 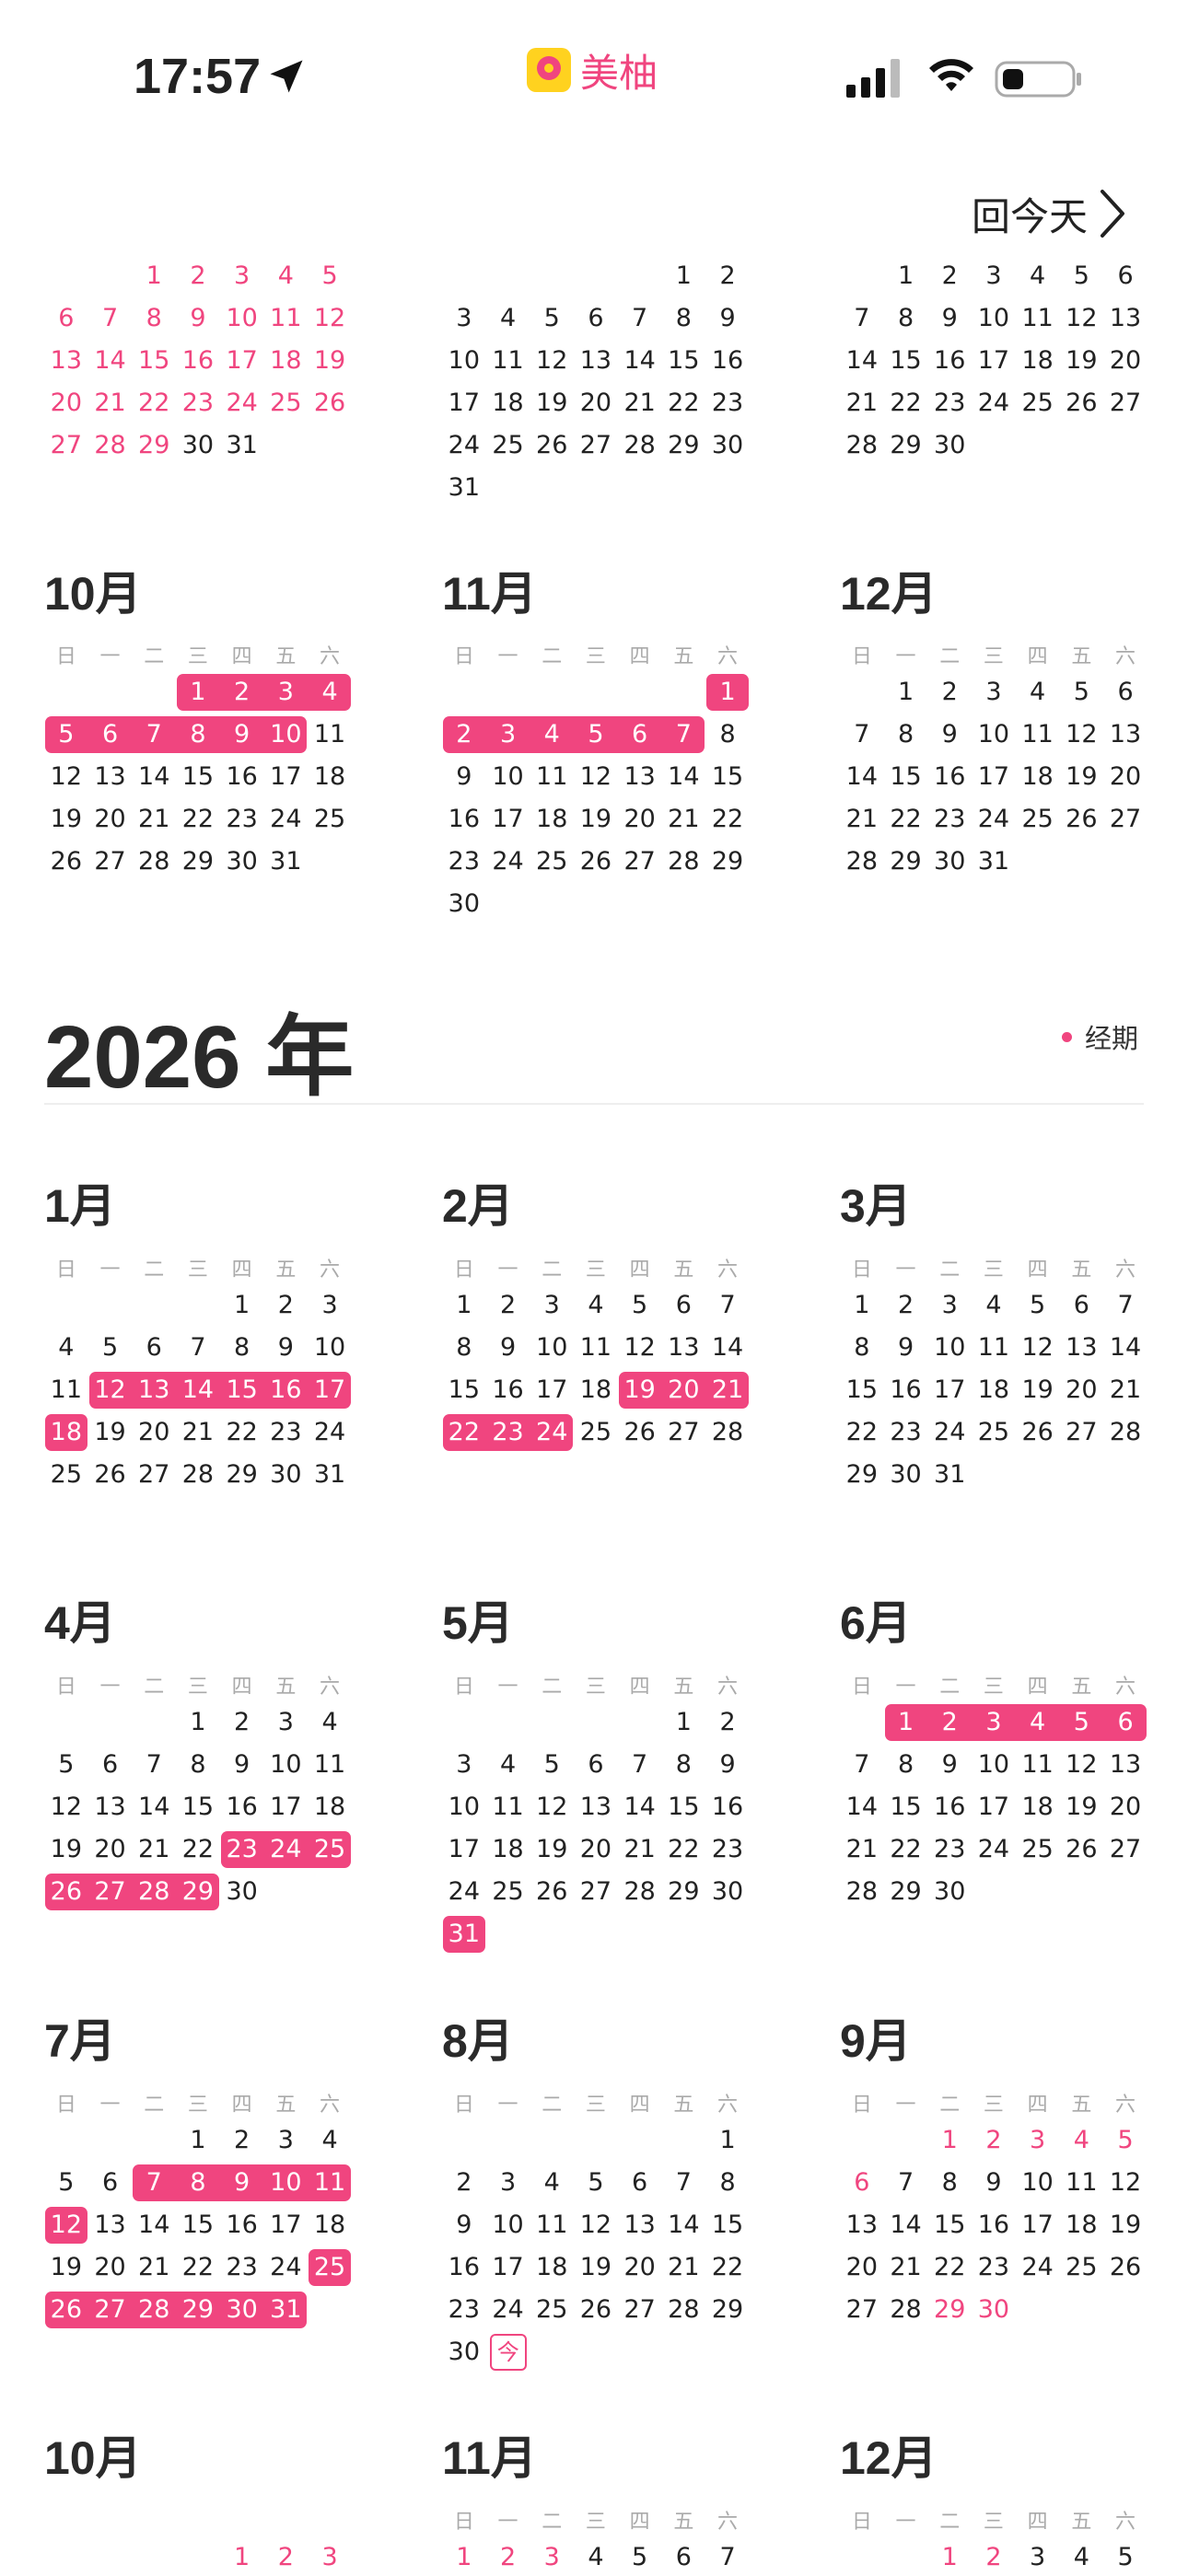 What do you see at coordinates (66, 318) in the screenshot?
I see `day-cell: 6` at bounding box center [66, 318].